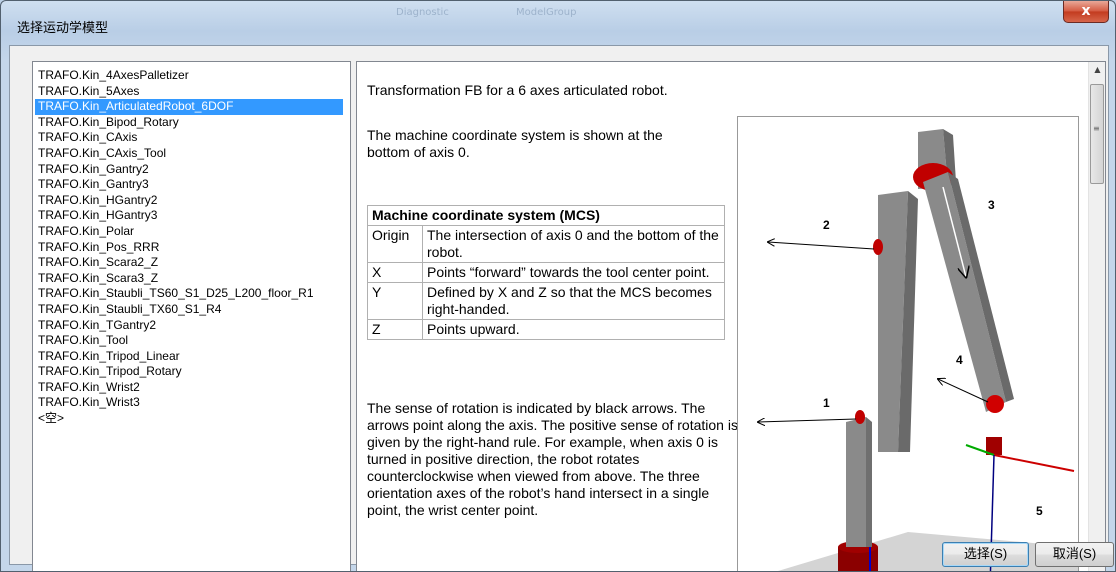 This screenshot has height=572, width=1116. I want to click on list-item: TRAFO.Kin_Staubli_TX60_S1_R4, so click(189, 310).